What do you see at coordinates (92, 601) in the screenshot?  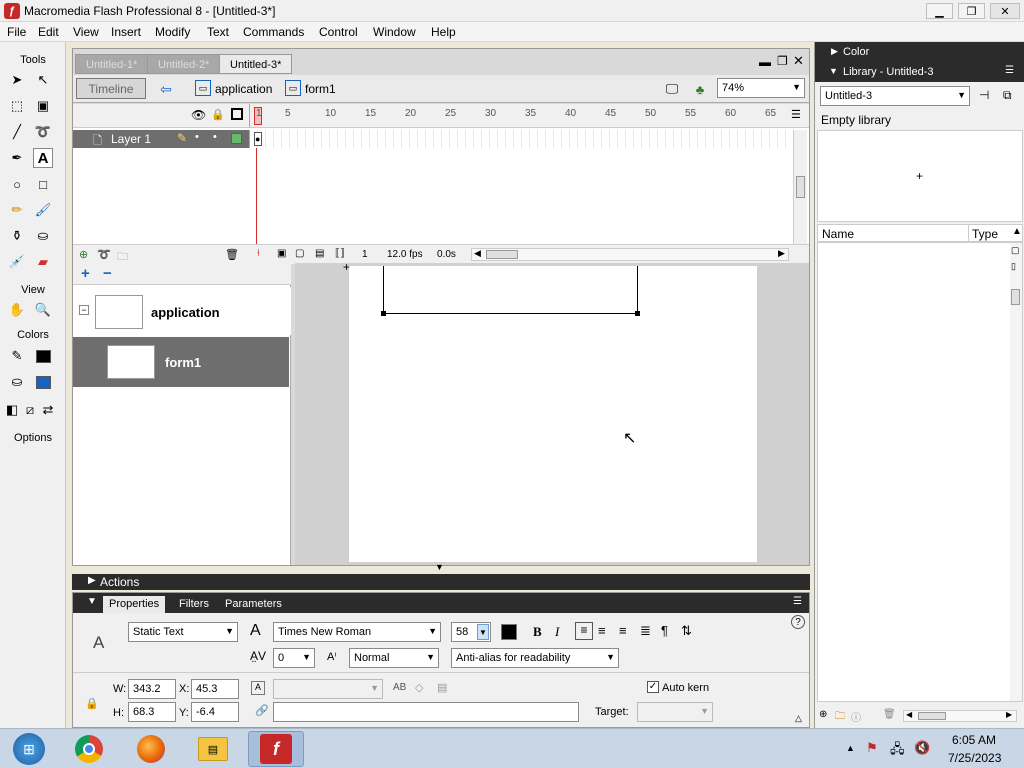 I see `collapse-arrow-icon: ▼` at bounding box center [92, 601].